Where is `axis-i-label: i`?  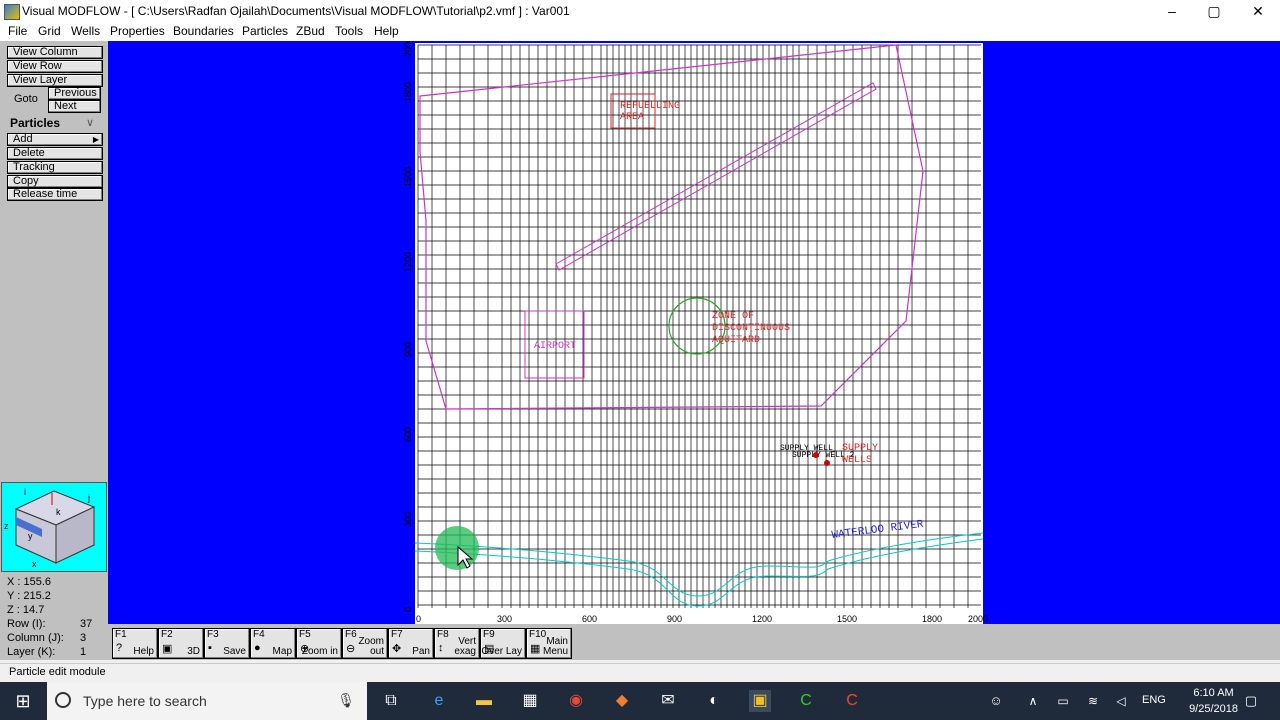 axis-i-label: i is located at coordinates (25, 492).